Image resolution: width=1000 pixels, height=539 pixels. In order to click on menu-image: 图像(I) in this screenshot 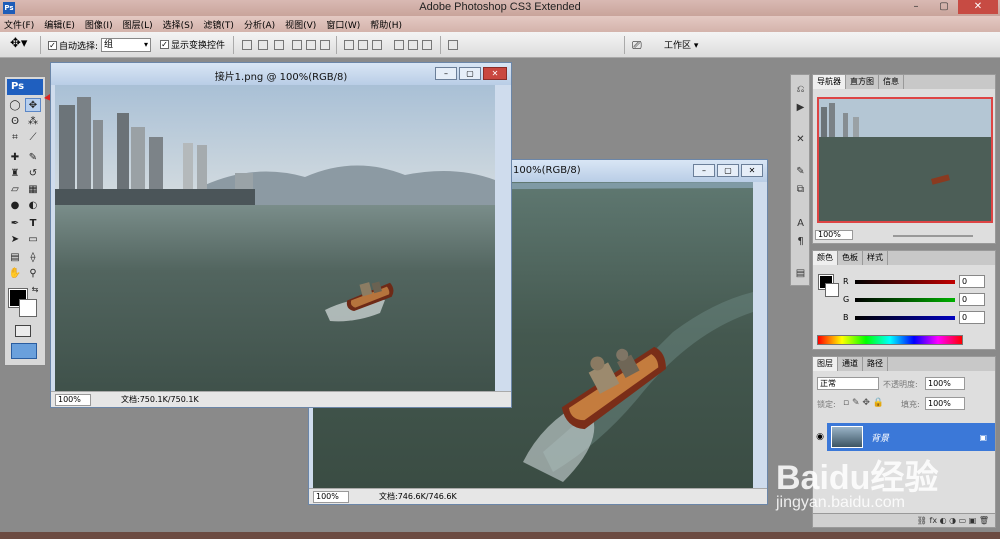, I will do `click(99, 24)`.